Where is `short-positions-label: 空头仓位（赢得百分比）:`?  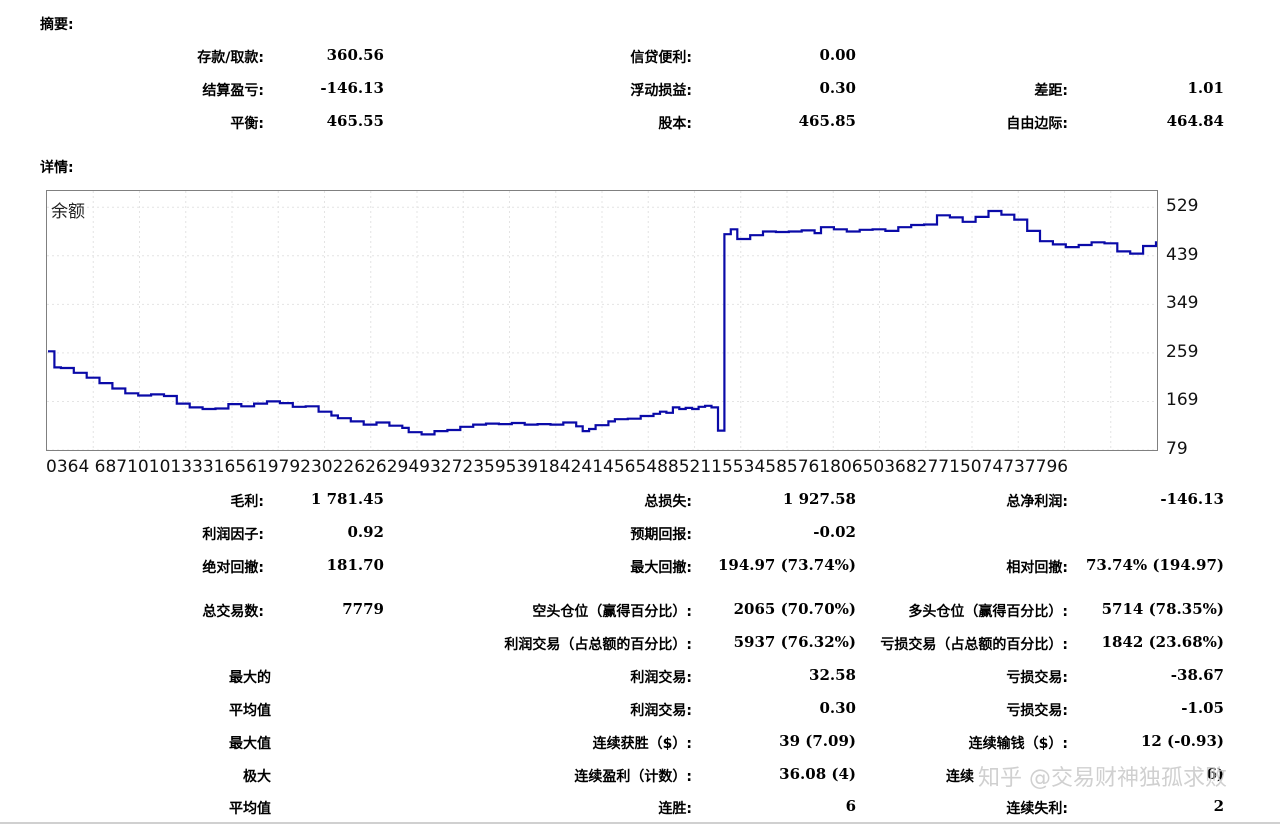 short-positions-label: 空头仓位（赢得百分比）: is located at coordinates (612, 612).